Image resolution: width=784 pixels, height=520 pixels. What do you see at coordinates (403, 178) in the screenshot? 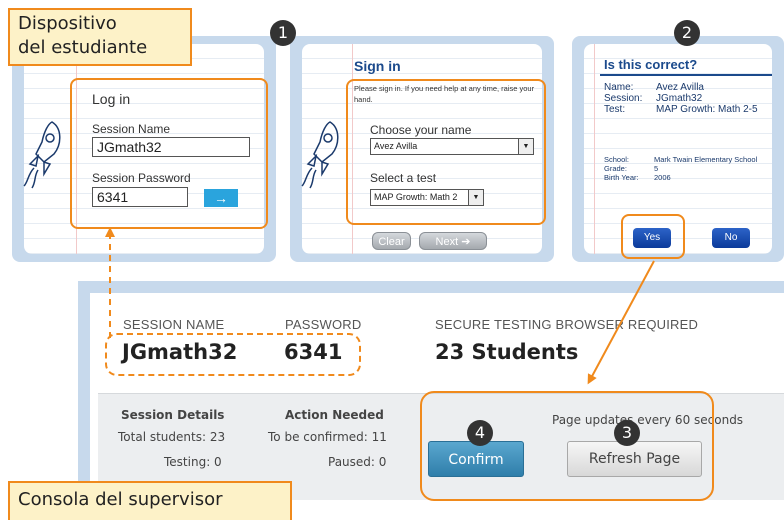
I see `select-test-label: Select a test` at bounding box center [403, 178].